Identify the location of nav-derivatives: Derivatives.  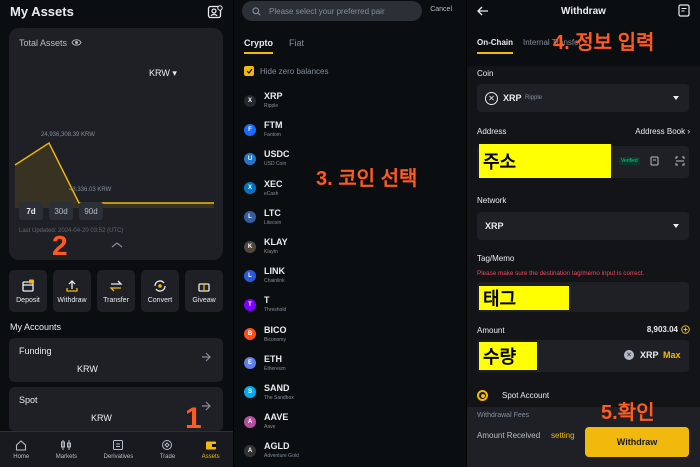
(118, 449).